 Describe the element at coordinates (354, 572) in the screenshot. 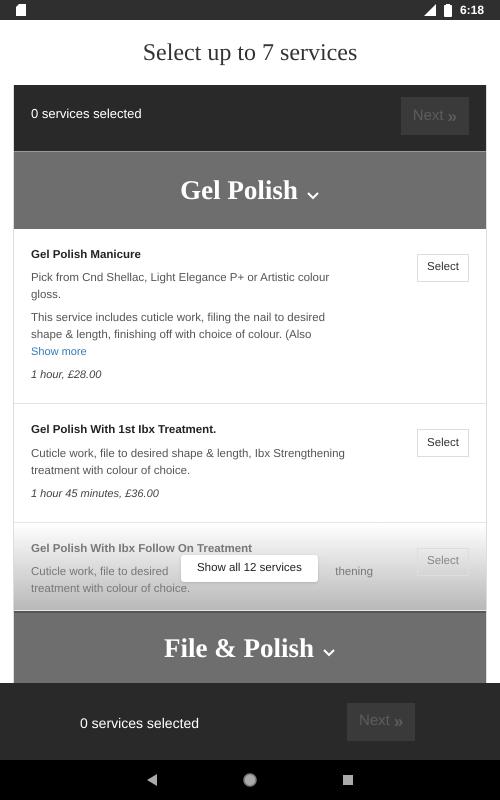

I see `service-description: thening` at that location.